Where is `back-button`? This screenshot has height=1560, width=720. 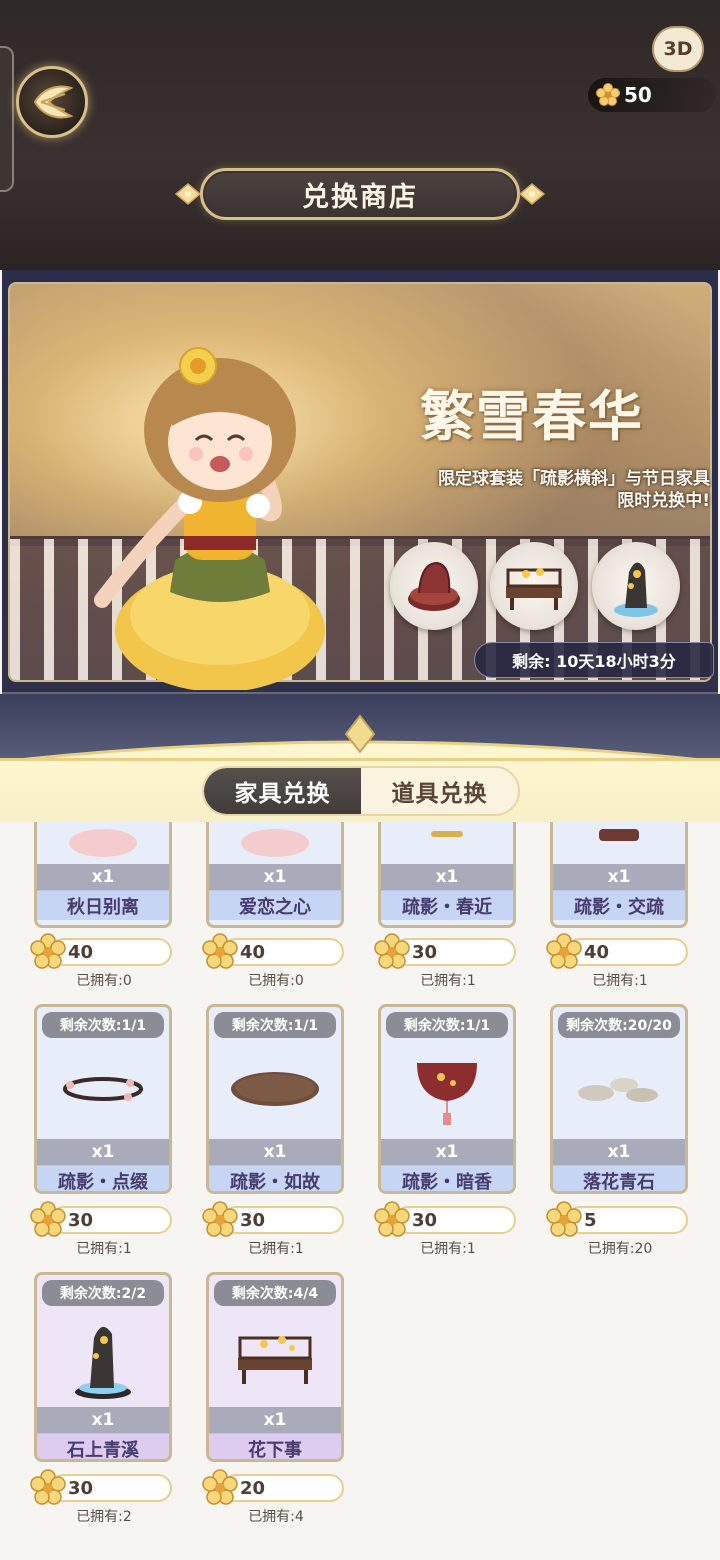
back-button is located at coordinates (52, 102).